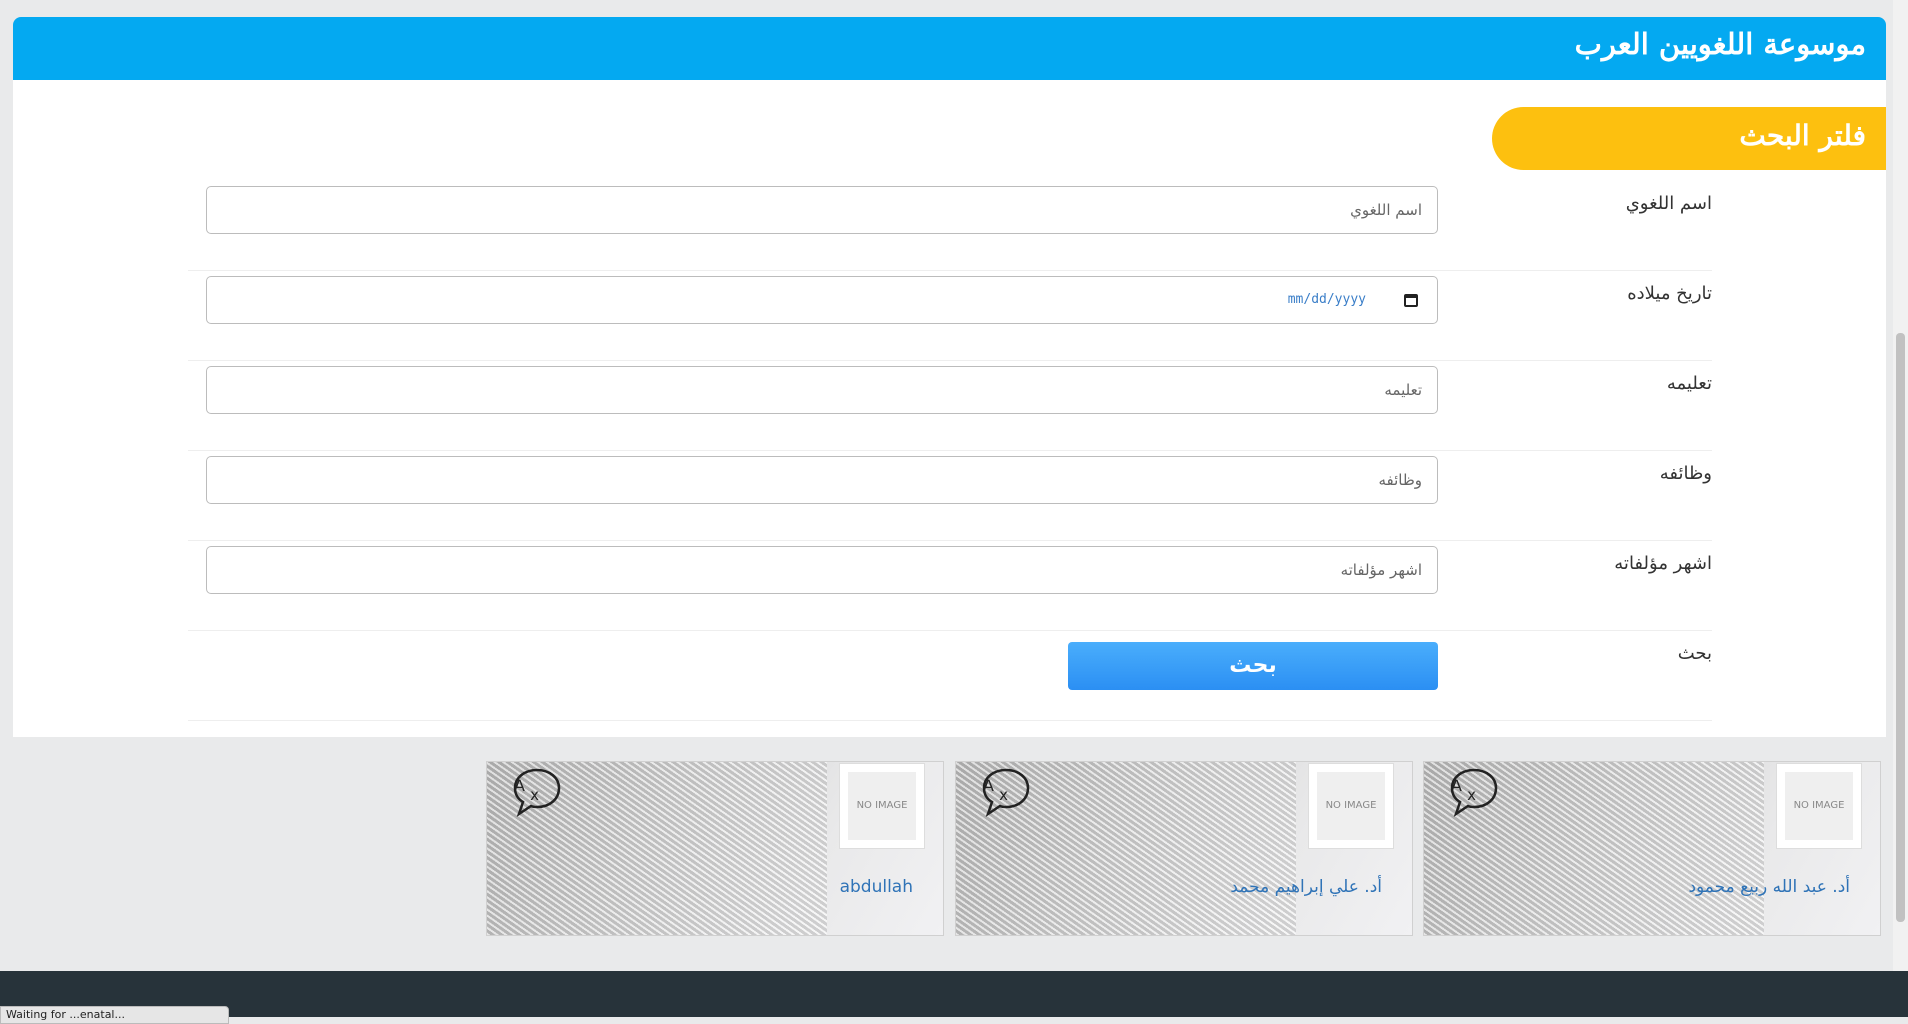 The image size is (1908, 1024). Describe the element at coordinates (1689, 138) in the screenshot. I see `filter-title-badge: فلتر البحث` at that location.